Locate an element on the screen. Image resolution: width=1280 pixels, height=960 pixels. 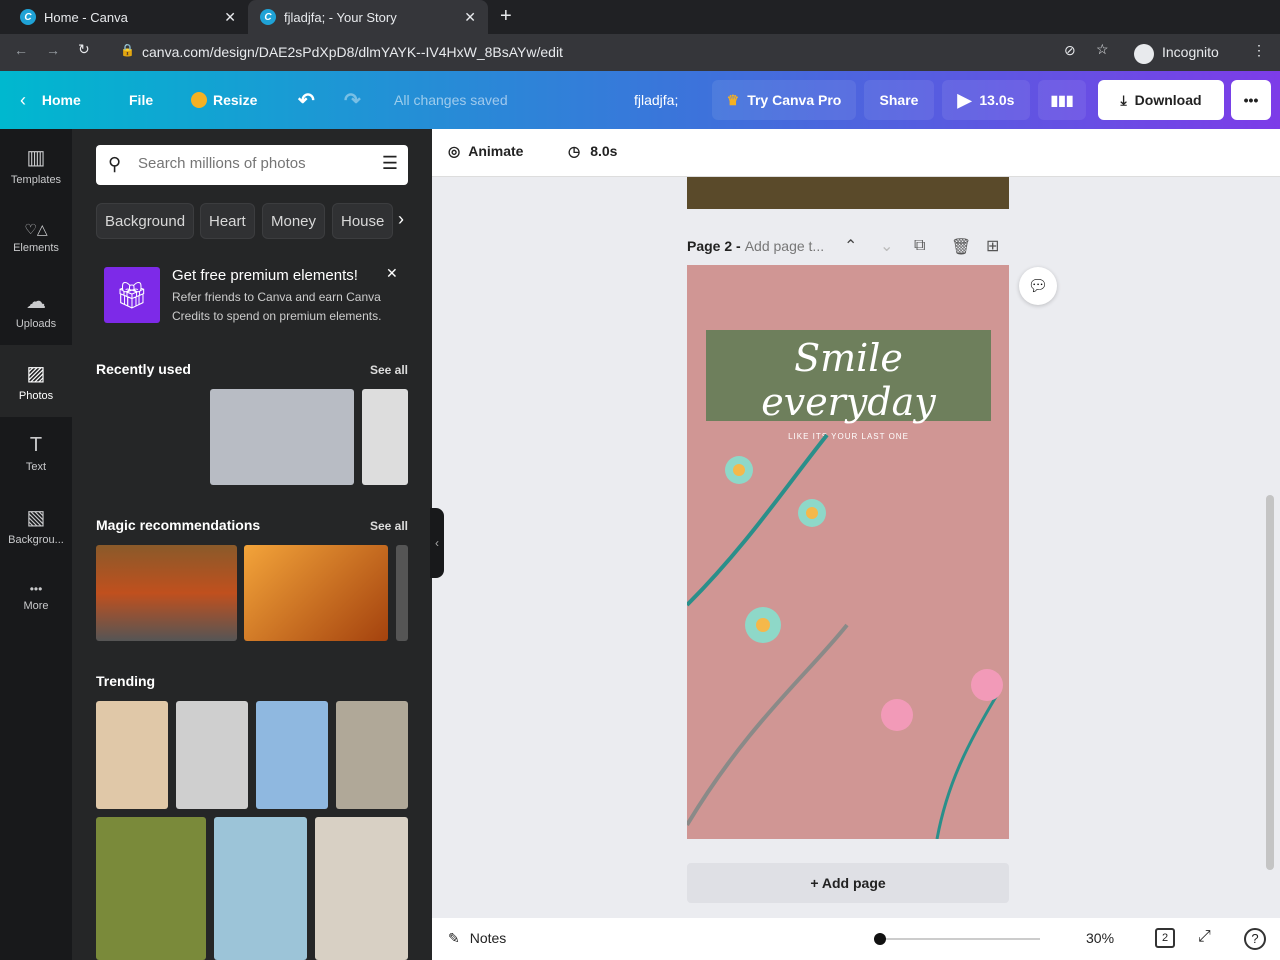
headline-text: Smile everyday is located at coordinates (848, 380).